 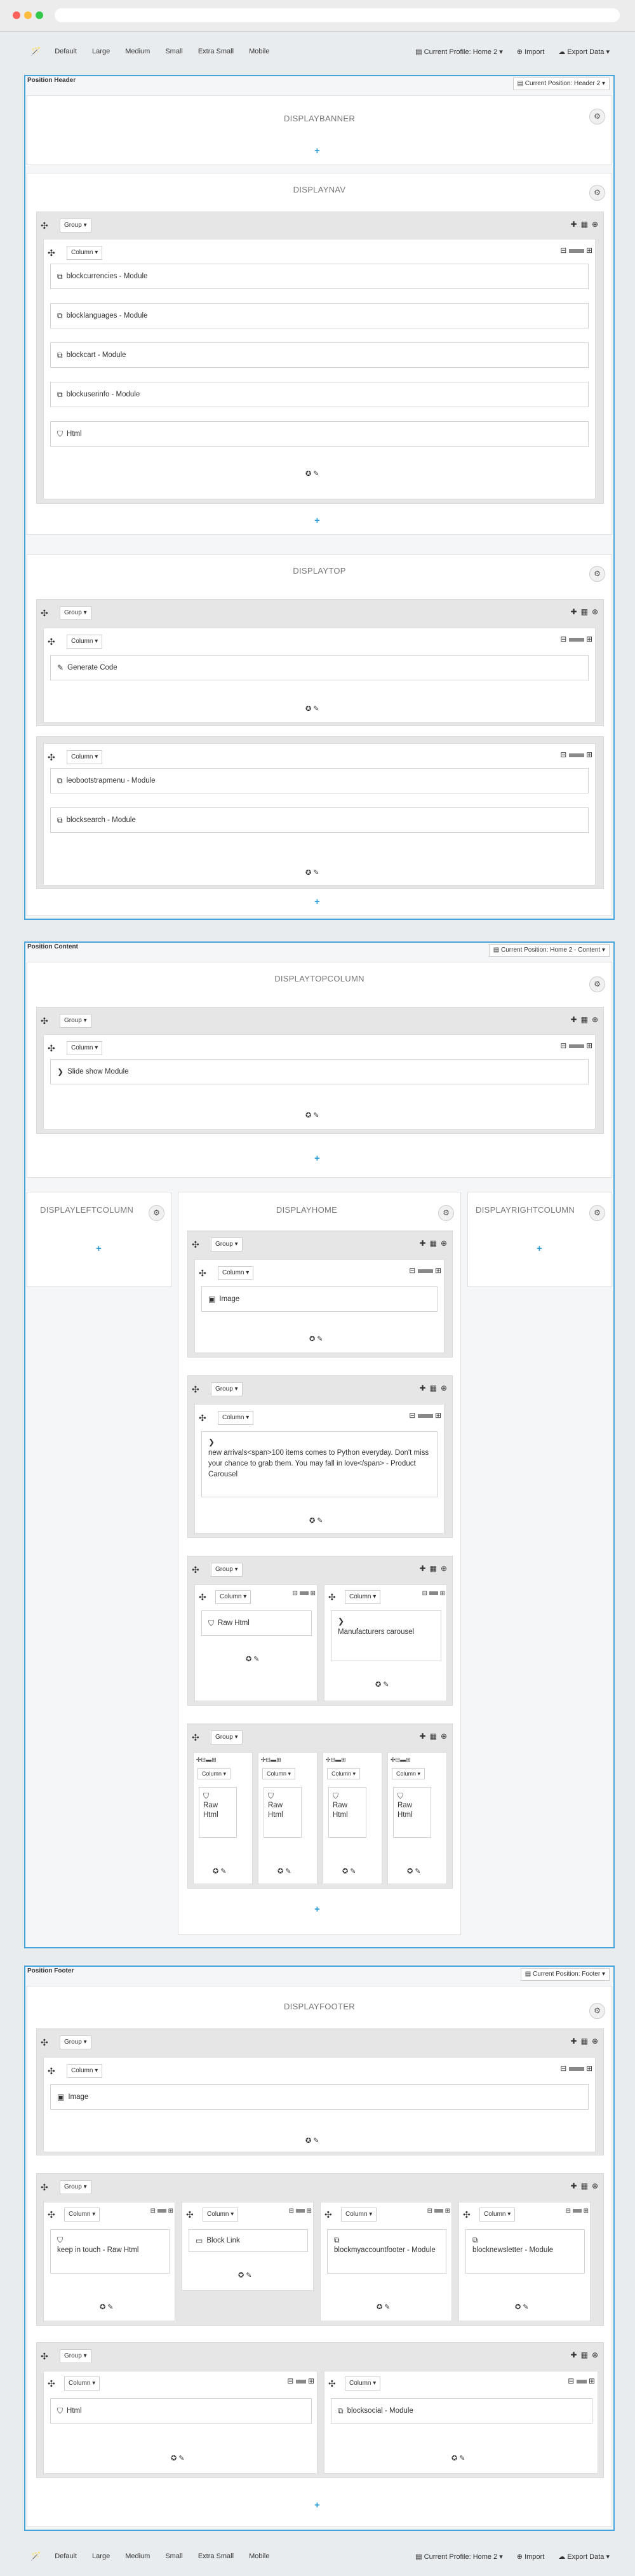 What do you see at coordinates (249, 2240) in the screenshot?
I see `module: ▭ Block Link` at bounding box center [249, 2240].